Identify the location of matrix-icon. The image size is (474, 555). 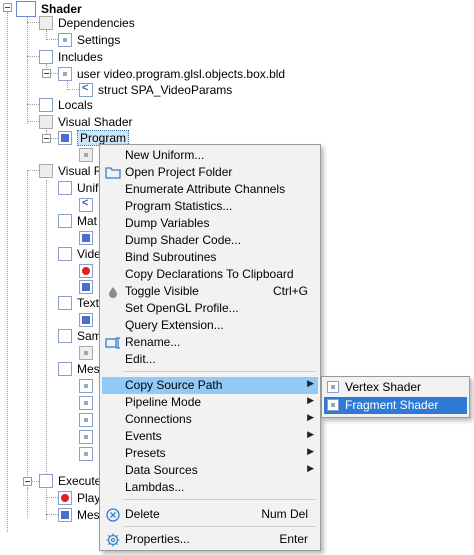
(86, 238).